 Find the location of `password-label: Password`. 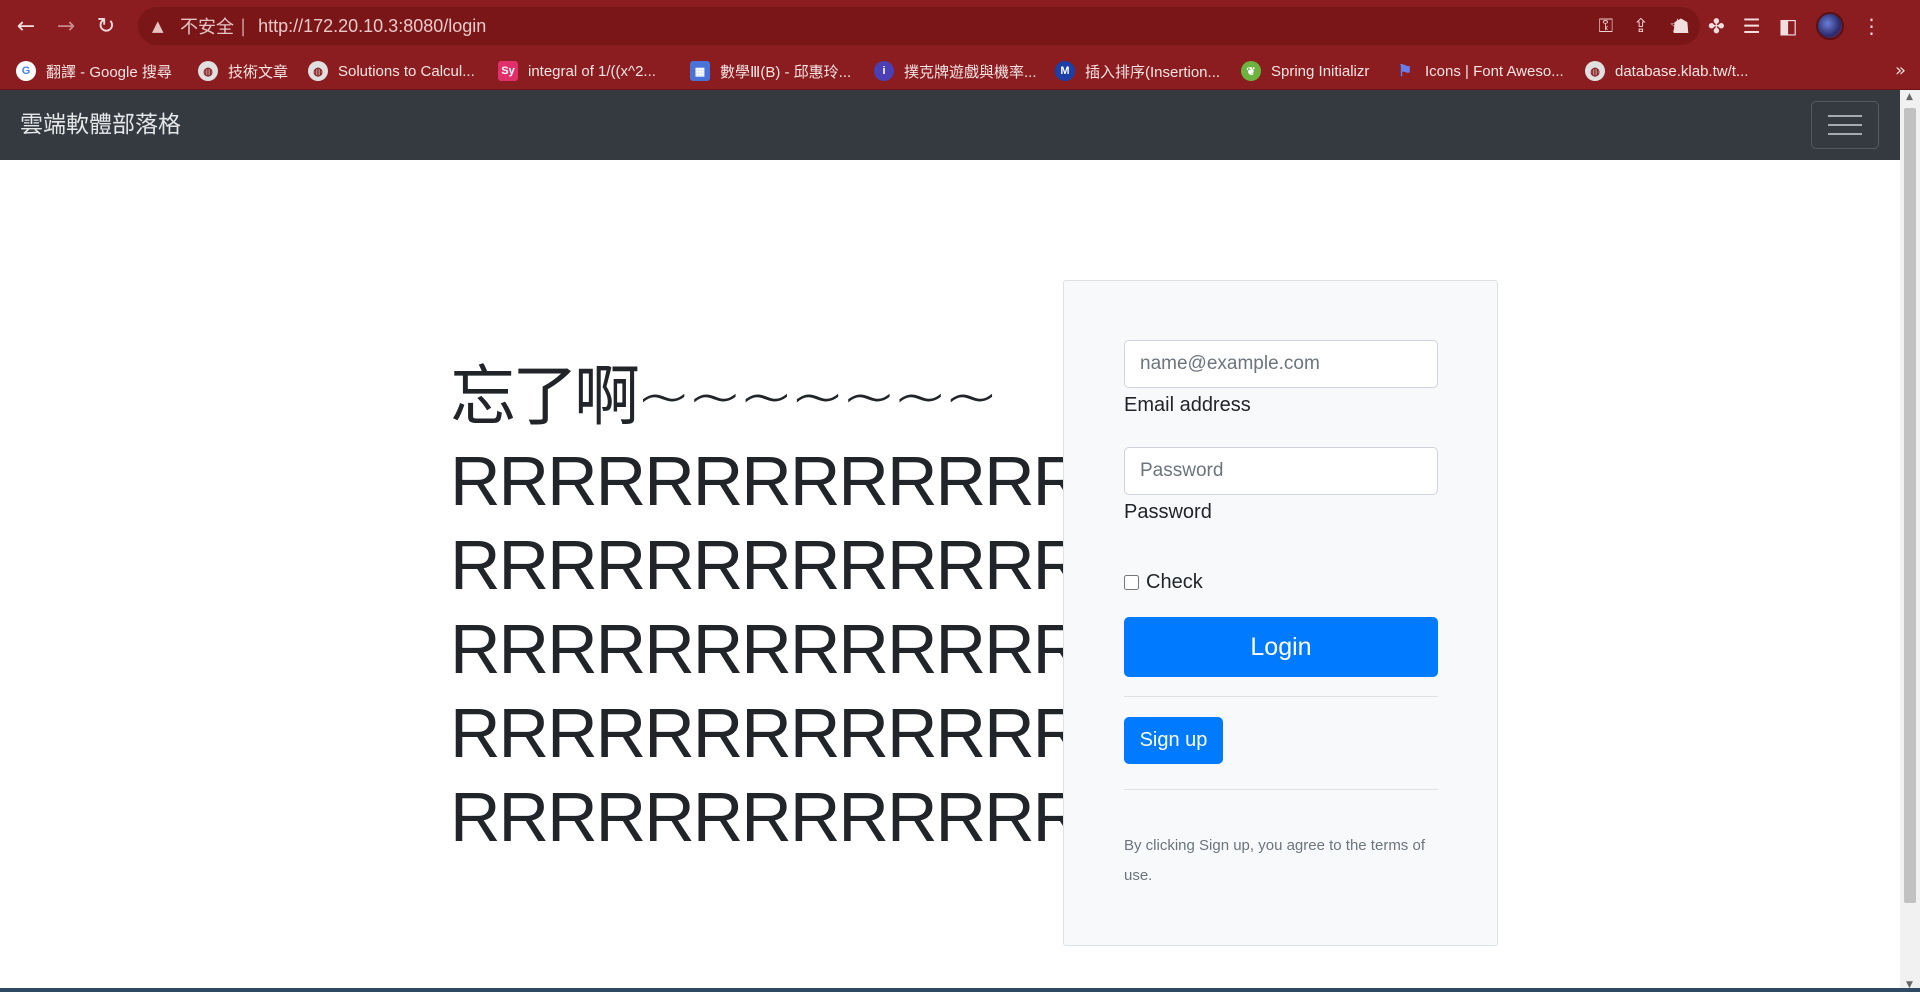

password-label: Password is located at coordinates (1168, 512).